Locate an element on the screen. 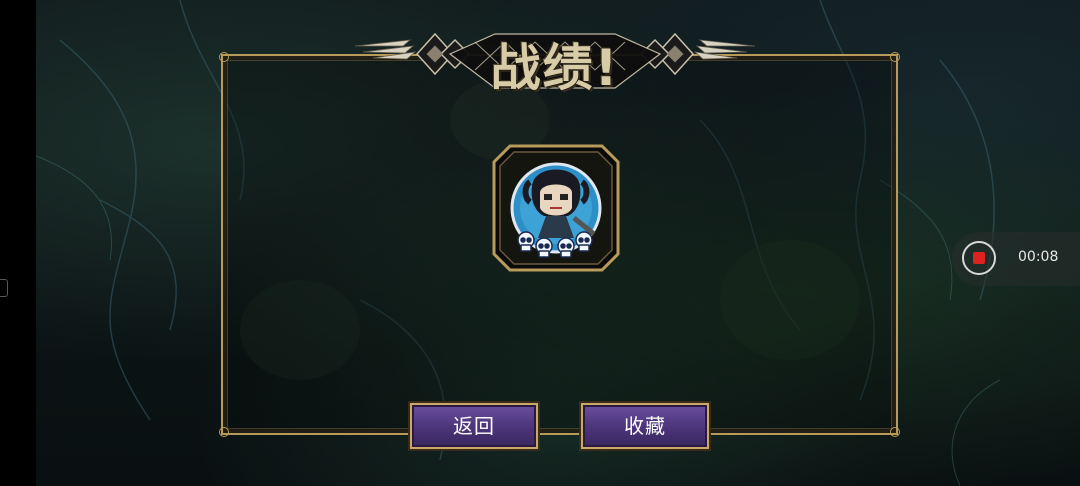 The height and width of the screenshot is (486, 1080). stop-icon is located at coordinates (979, 258).